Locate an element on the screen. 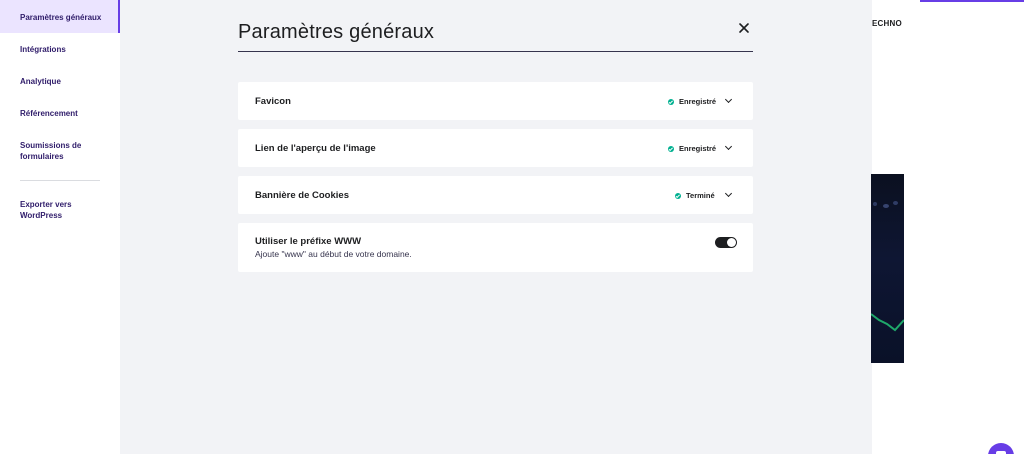  card-label: Bannière de Cookies is located at coordinates (302, 195).